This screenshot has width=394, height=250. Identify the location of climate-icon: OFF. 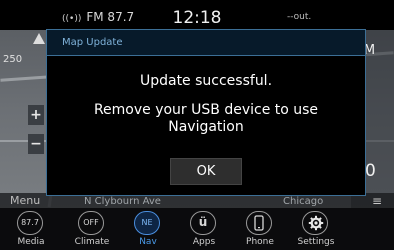
(91, 223).